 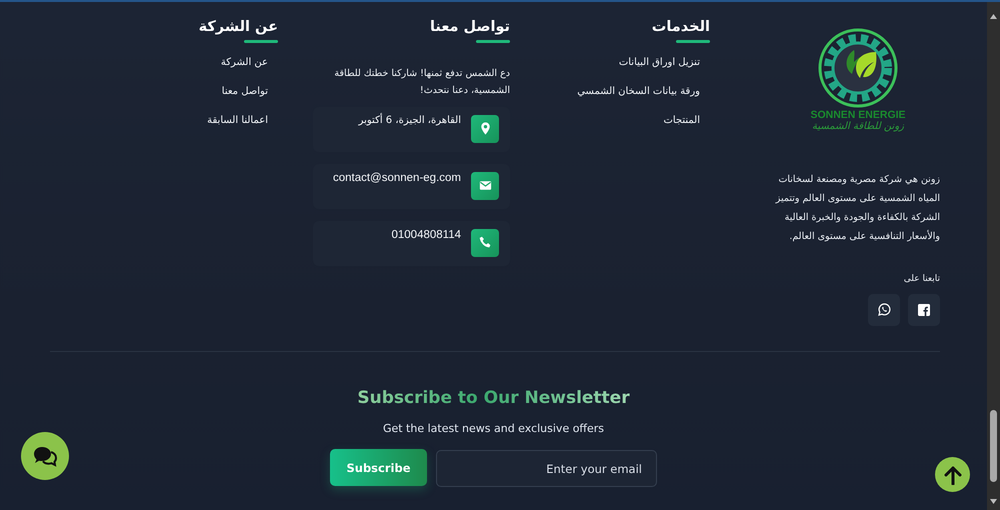 I want to click on chat-button, so click(x=45, y=456).